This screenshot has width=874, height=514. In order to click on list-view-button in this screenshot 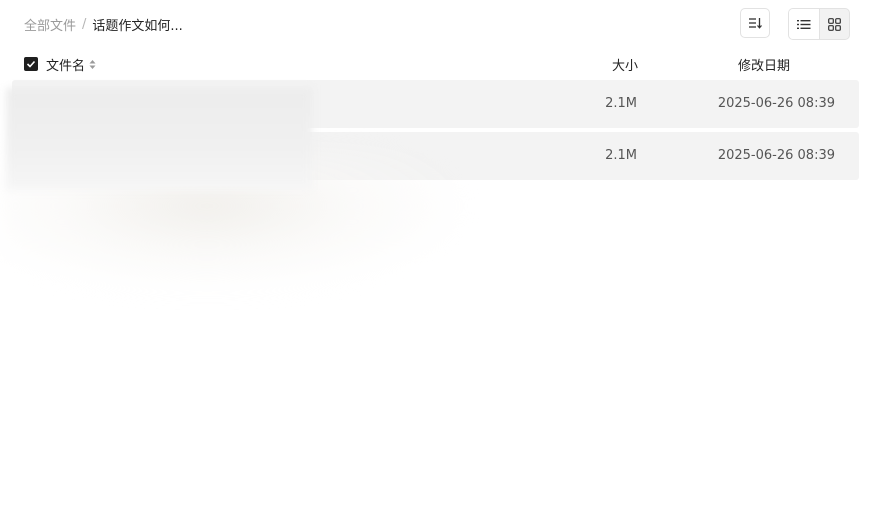, I will do `click(804, 24)`.